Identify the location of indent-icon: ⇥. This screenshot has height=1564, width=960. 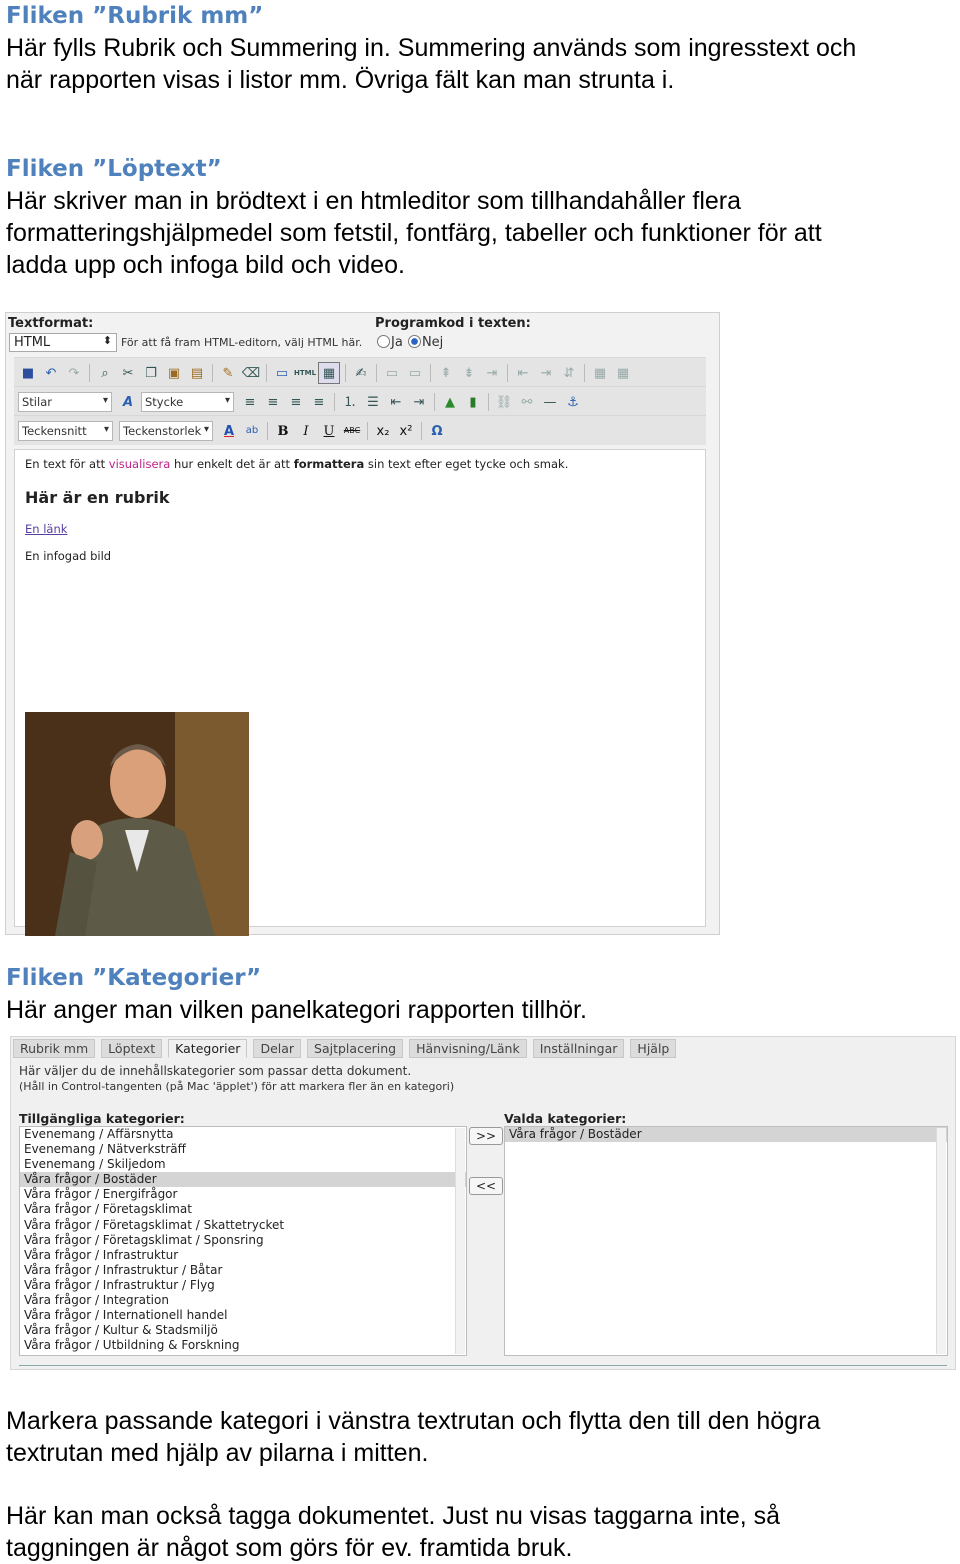
(419, 402).